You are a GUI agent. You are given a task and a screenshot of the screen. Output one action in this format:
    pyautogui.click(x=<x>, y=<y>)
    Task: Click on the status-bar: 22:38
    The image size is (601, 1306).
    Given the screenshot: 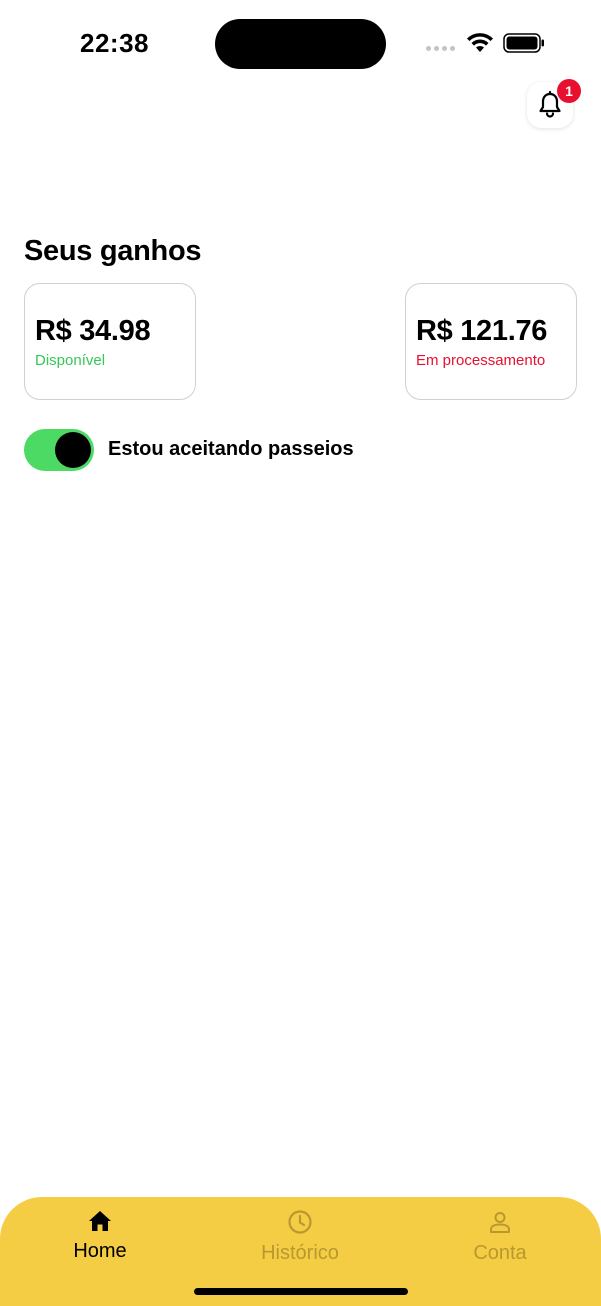 What is the action you would take?
    pyautogui.click(x=300, y=40)
    